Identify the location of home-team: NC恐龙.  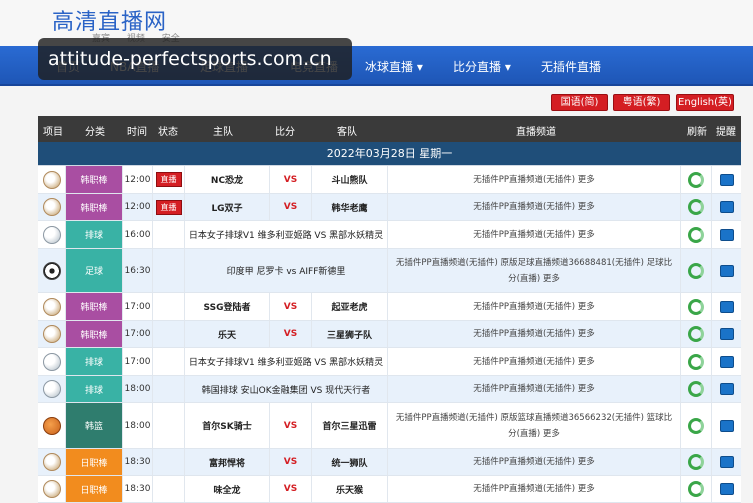
(227, 179).